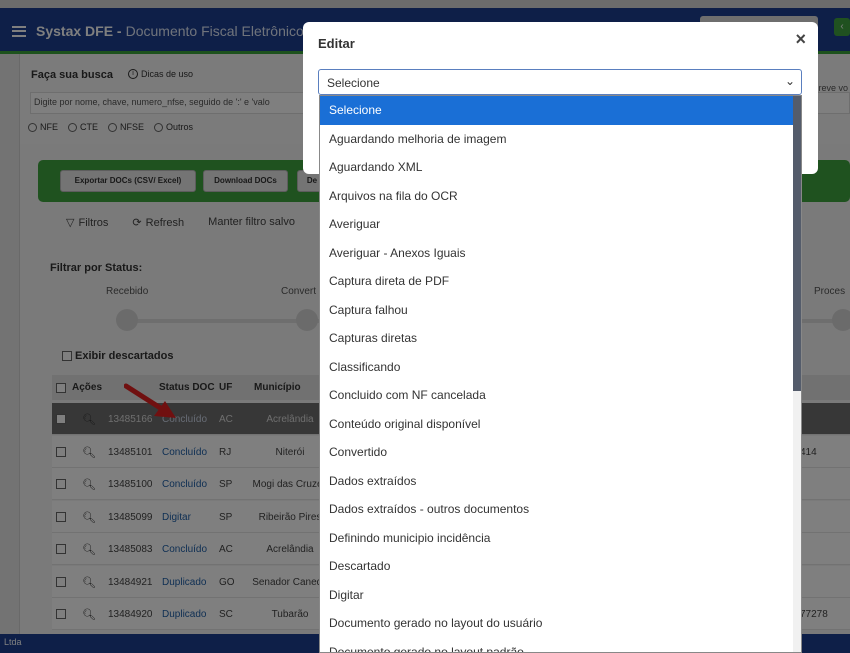 The width and height of the screenshot is (850, 653). I want to click on dropdown-option: Dados extraídos - outros documentos, so click(560, 509).